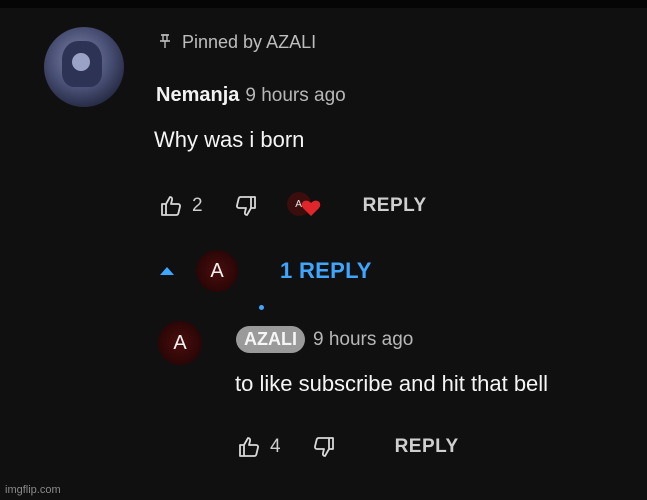 This screenshot has height=500, width=647. What do you see at coordinates (270, 339) in the screenshot?
I see `creator-badge: AZALI` at bounding box center [270, 339].